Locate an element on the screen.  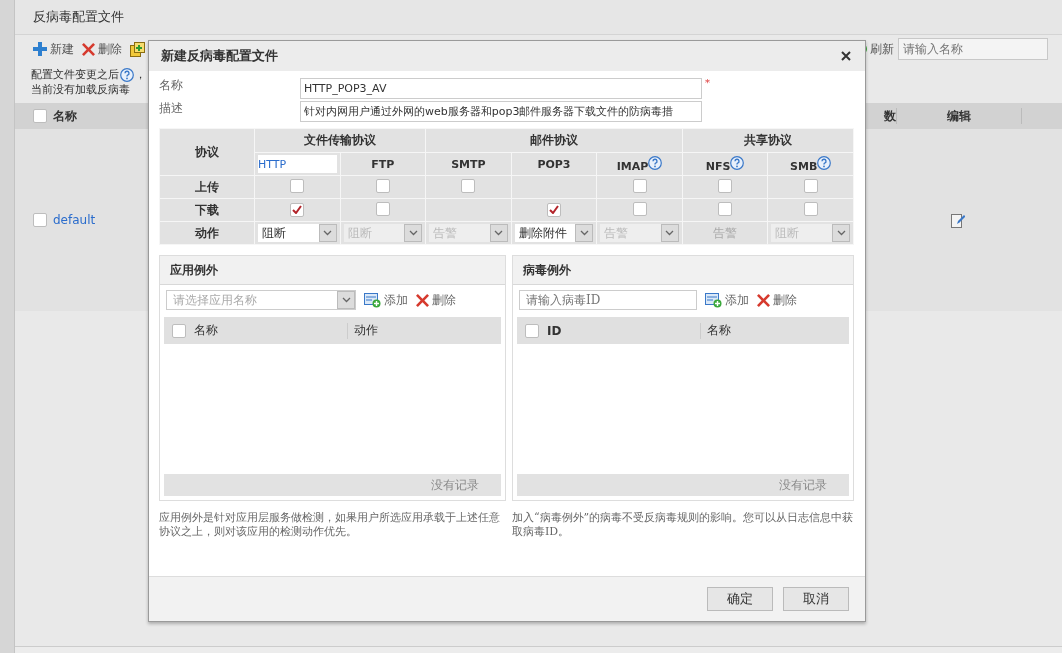
plus-icon is located at coordinates (40, 49).